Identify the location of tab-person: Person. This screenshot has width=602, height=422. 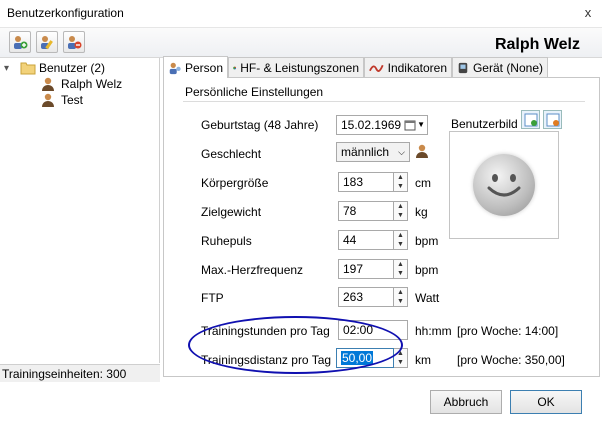
(195, 67).